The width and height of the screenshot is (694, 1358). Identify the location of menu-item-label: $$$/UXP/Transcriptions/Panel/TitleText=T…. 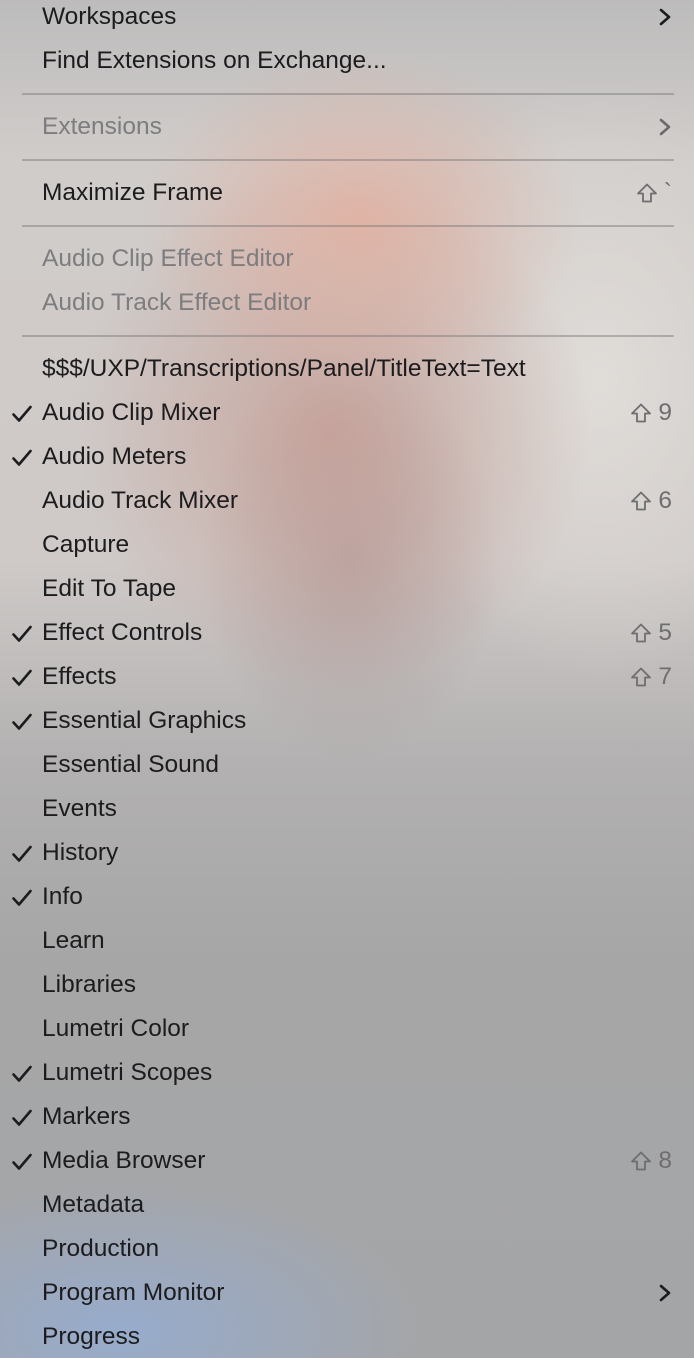
(284, 368).